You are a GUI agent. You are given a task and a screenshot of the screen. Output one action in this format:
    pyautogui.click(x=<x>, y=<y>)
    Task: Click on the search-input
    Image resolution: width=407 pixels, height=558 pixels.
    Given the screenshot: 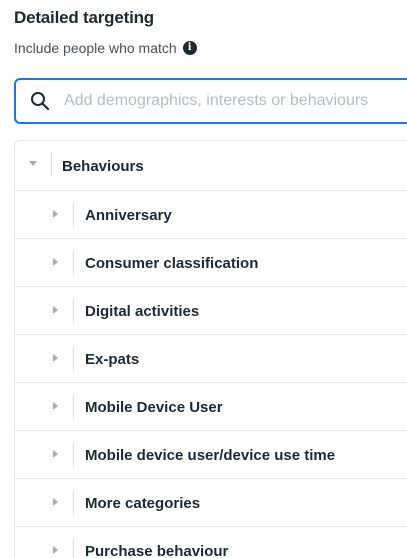 What is the action you would take?
    pyautogui.click(x=234, y=101)
    